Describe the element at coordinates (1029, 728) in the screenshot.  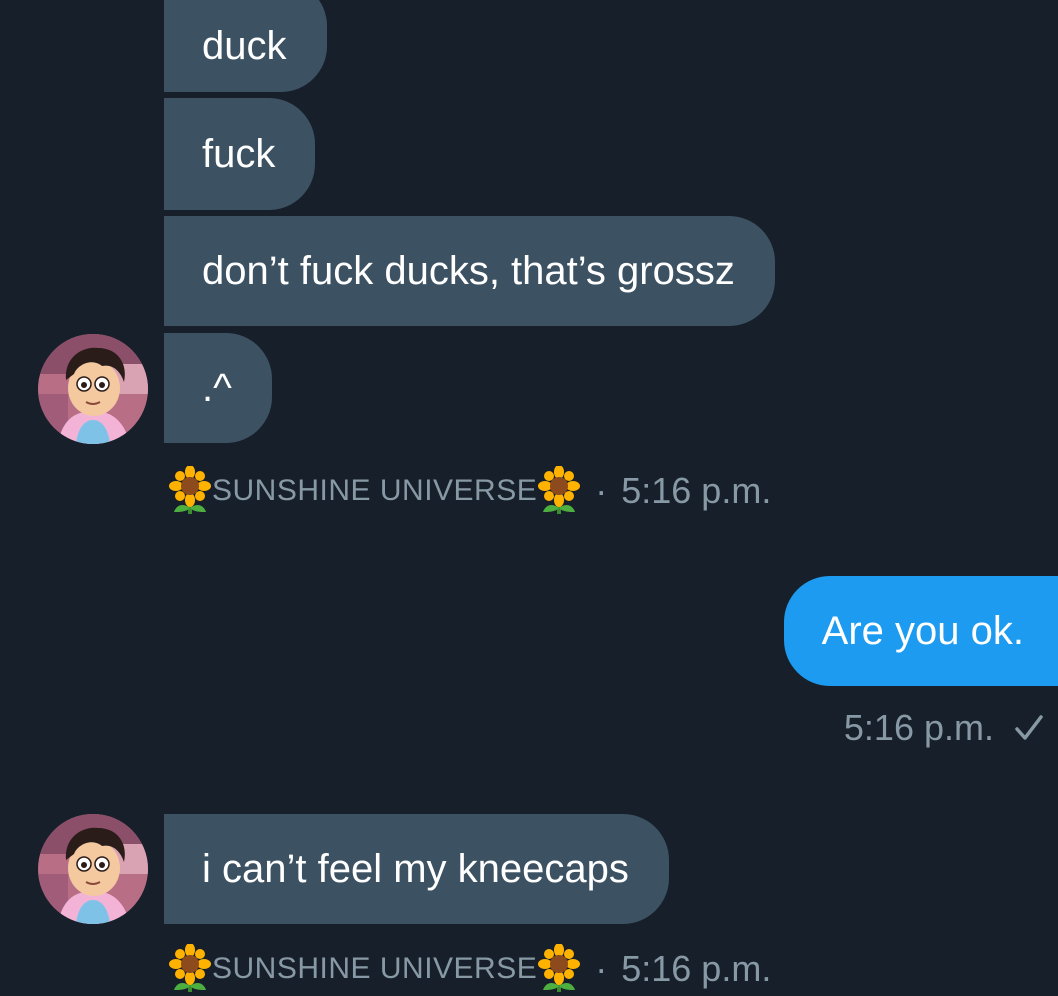
I see `check-icon` at that location.